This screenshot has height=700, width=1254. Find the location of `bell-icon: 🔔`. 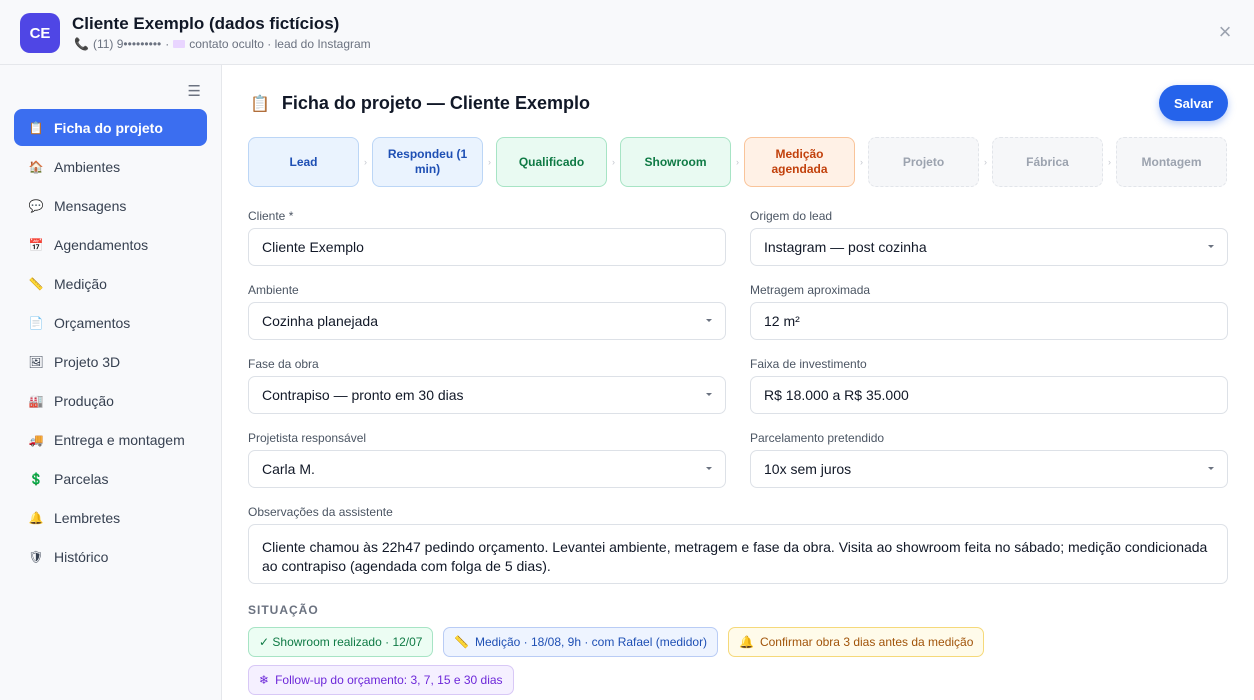

bell-icon: 🔔 is located at coordinates (36, 517).